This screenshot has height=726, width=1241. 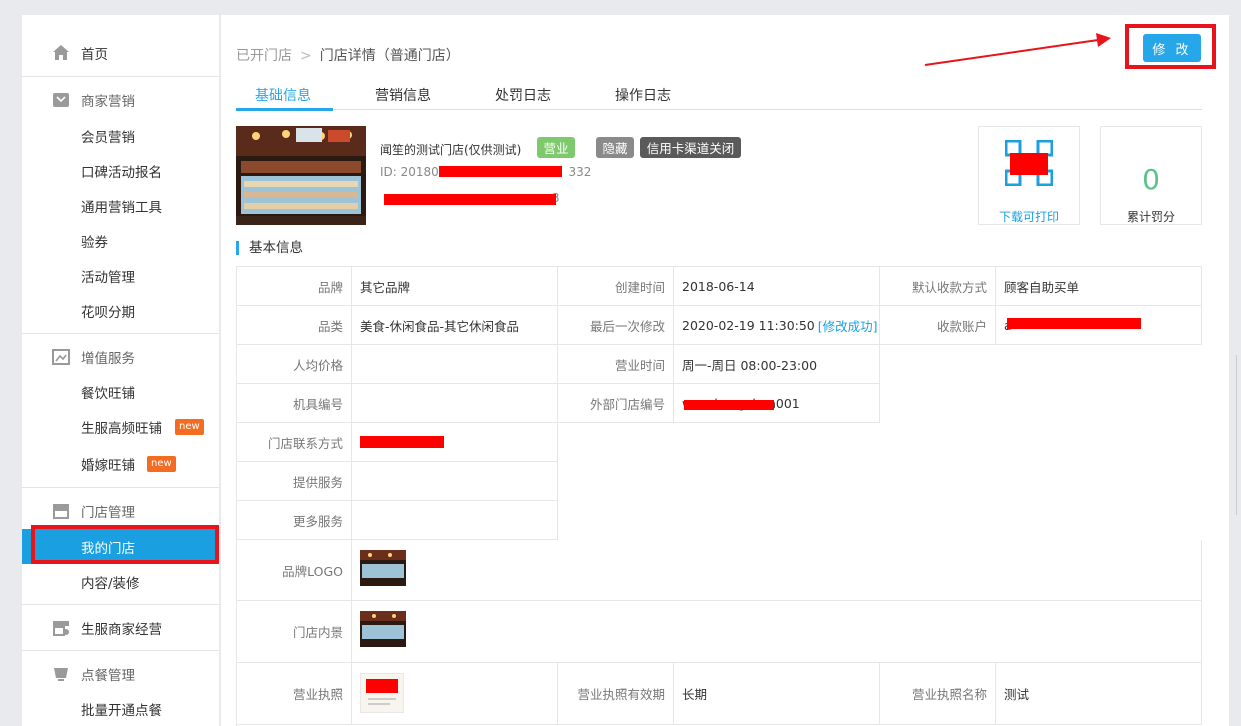 I want to click on interior-thumbnail, so click(x=383, y=629).